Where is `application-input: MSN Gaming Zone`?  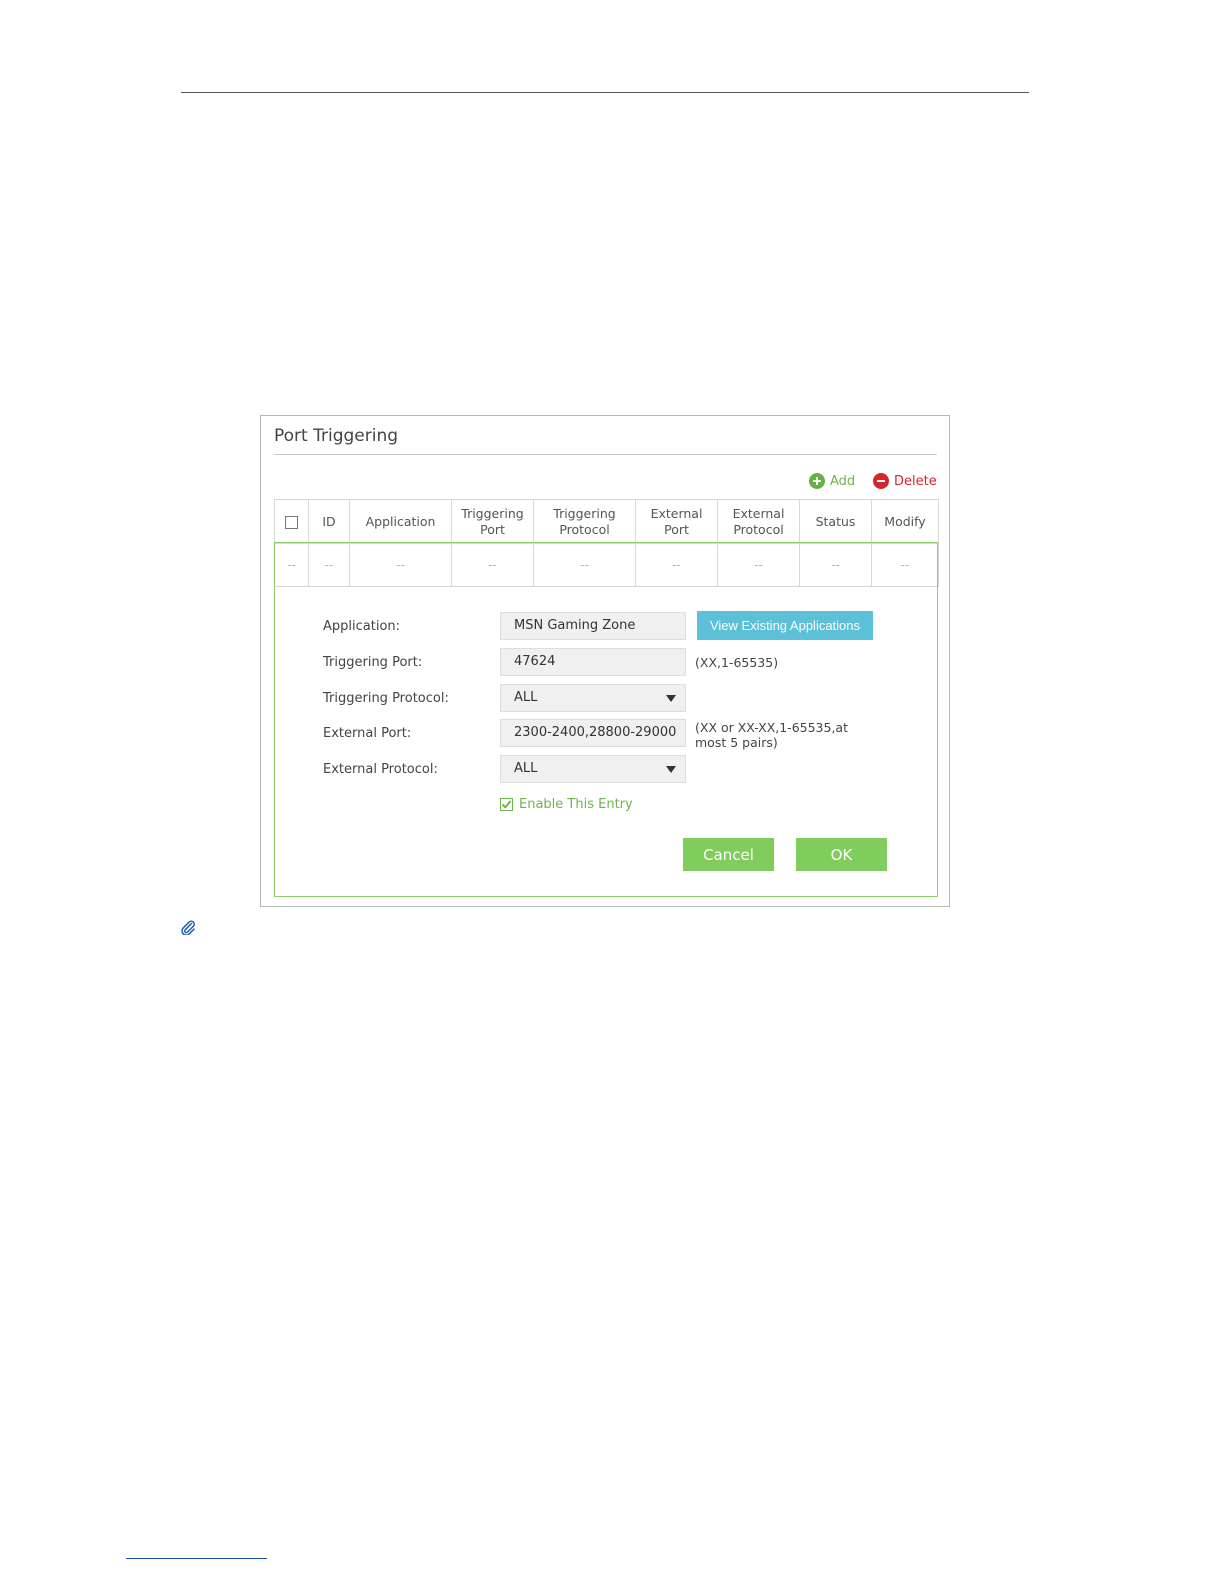
application-input: MSN Gaming Zone is located at coordinates (593, 626).